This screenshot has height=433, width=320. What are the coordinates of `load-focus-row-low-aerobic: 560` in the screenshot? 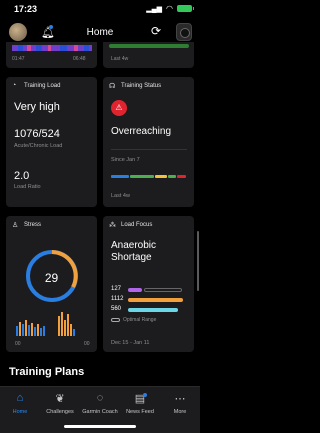 It's located at (151, 310).